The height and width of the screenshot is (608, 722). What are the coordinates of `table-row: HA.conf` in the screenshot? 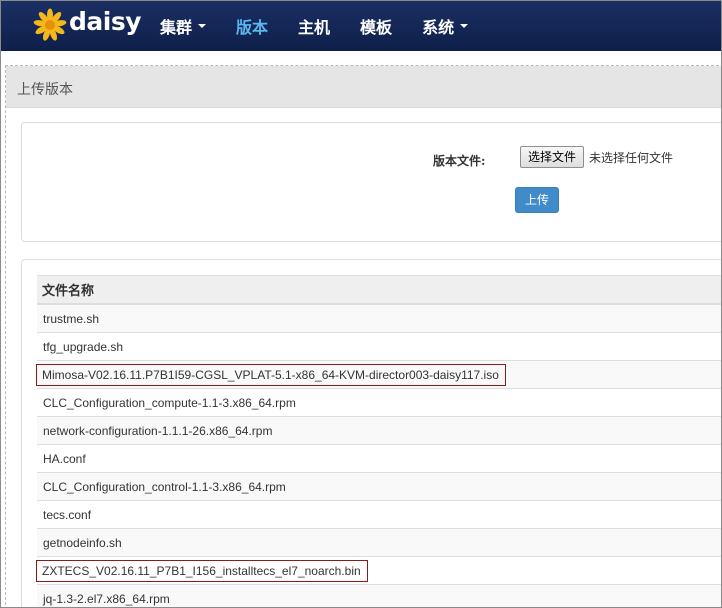 It's located at (379, 458).